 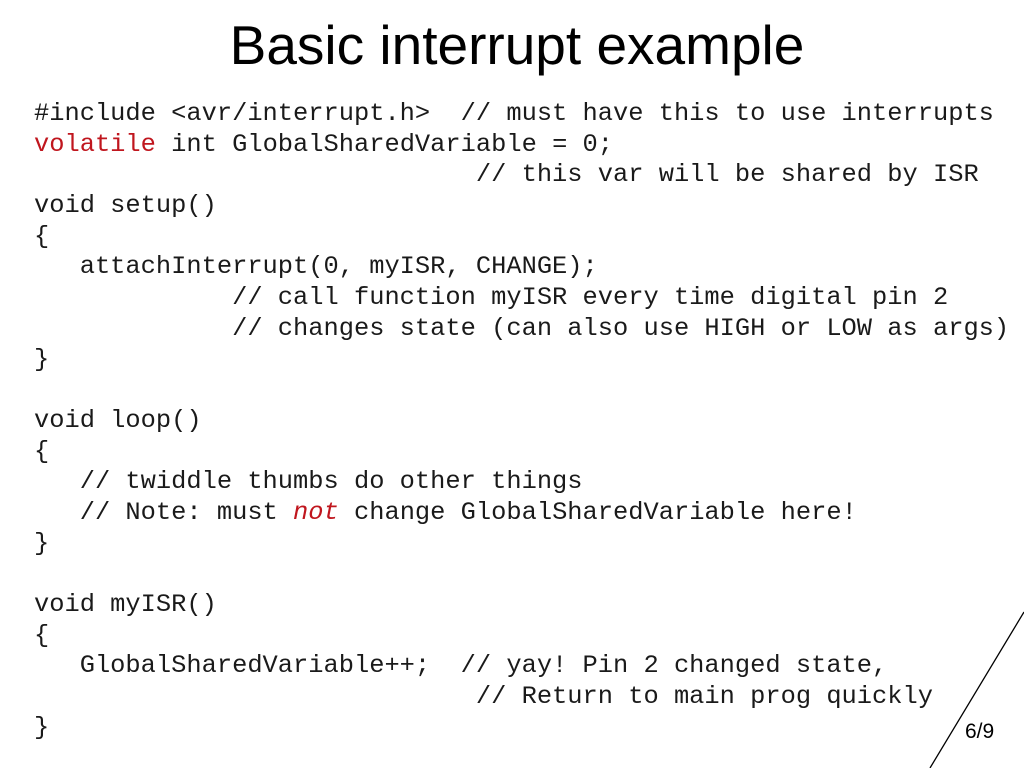 What do you see at coordinates (980, 731) in the screenshot?
I see `page-number: 6/9` at bounding box center [980, 731].